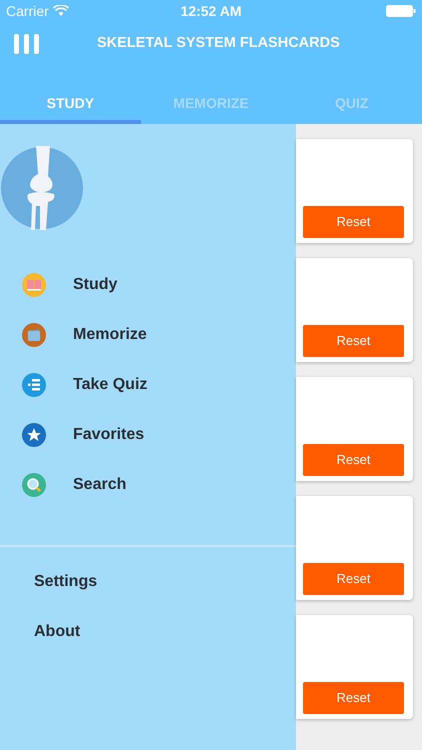 The width and height of the screenshot is (422, 750). What do you see at coordinates (218, 44) in the screenshot?
I see `app-title: SKELETAL SYSTEM FLASHCARDS` at bounding box center [218, 44].